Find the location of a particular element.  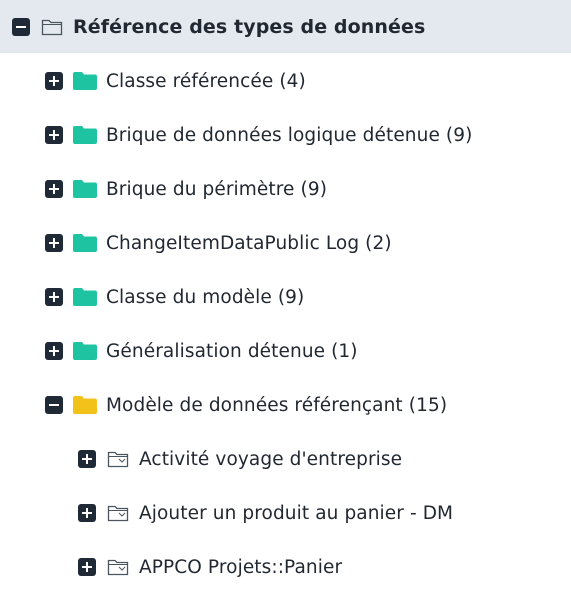

tree-node-modele-donnees-referencant: Modèle de données référençant (15) is located at coordinates (285, 405).